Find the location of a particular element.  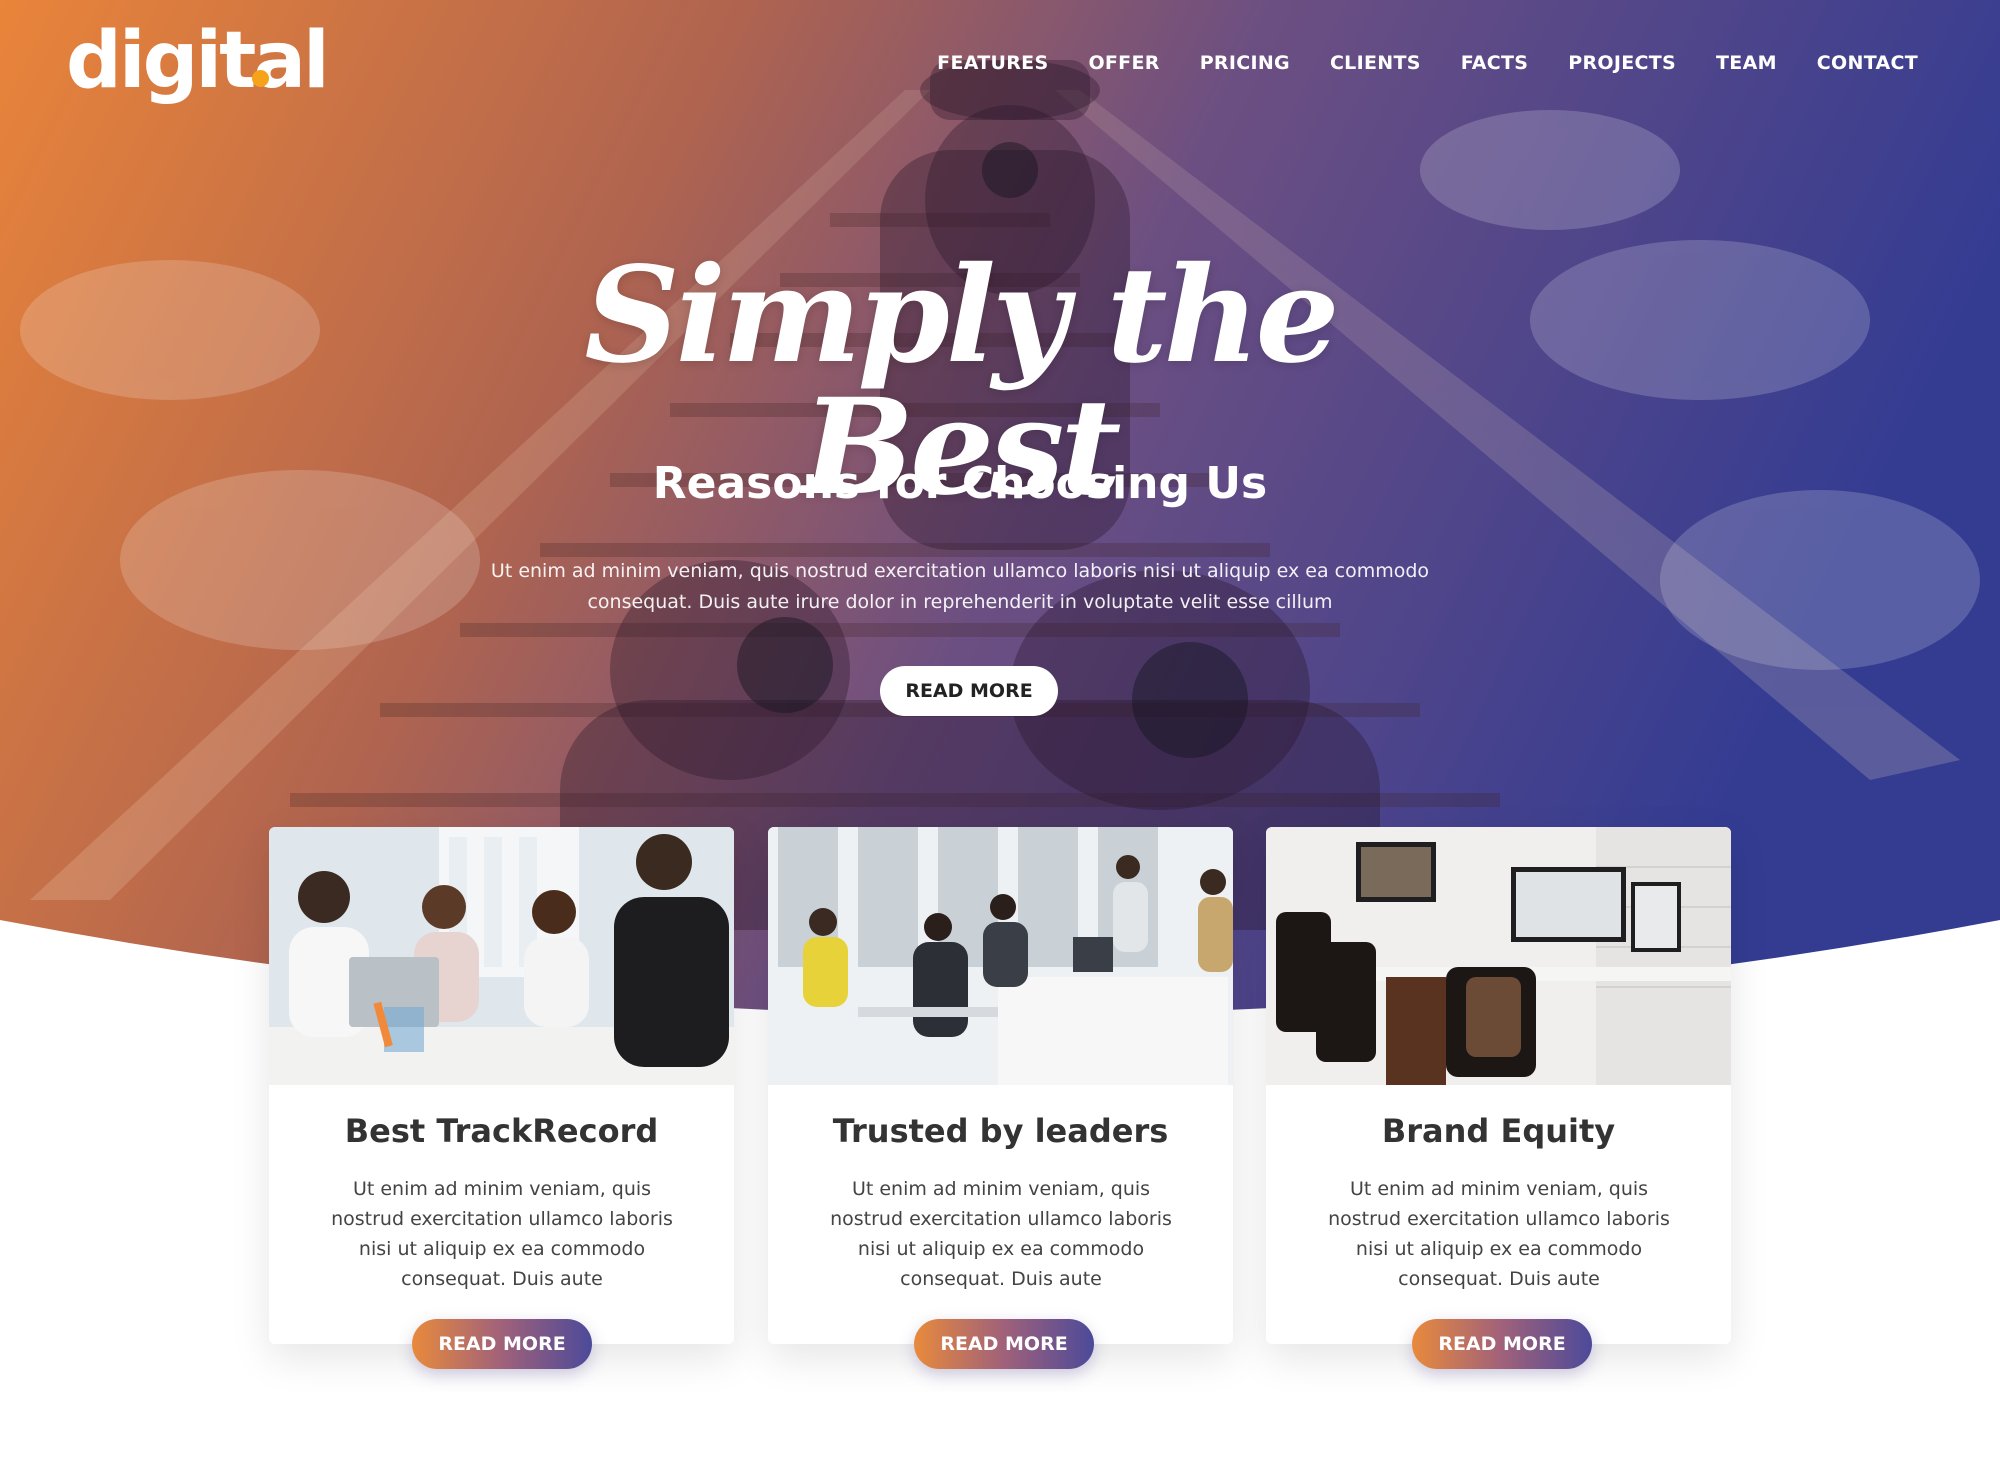

card-title: Best TrackRecord is located at coordinates (501, 1131).